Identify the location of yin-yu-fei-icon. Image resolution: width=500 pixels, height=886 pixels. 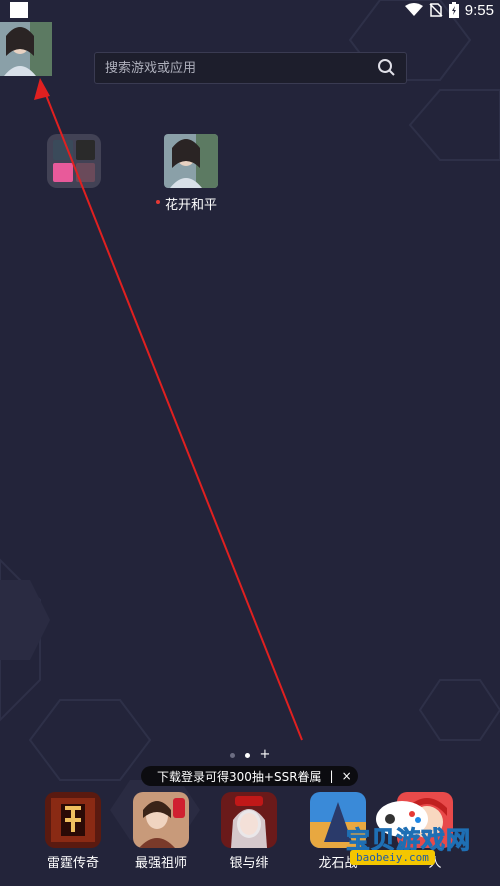
(249, 820).